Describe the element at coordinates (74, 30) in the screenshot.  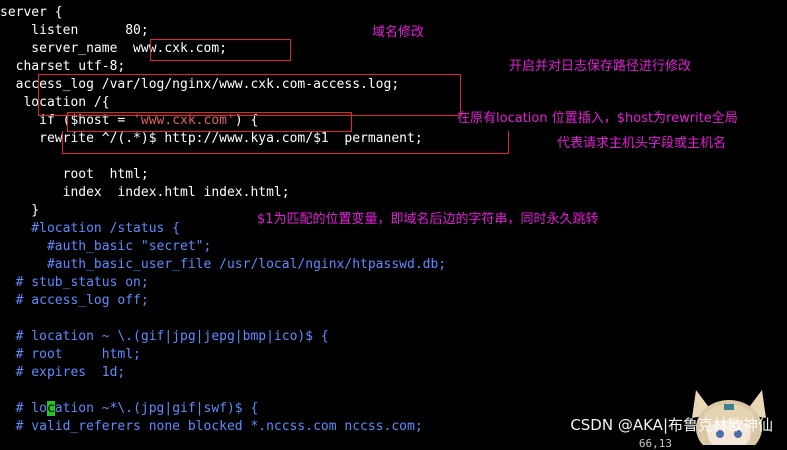
I see `config-line: listen 80;` at that location.